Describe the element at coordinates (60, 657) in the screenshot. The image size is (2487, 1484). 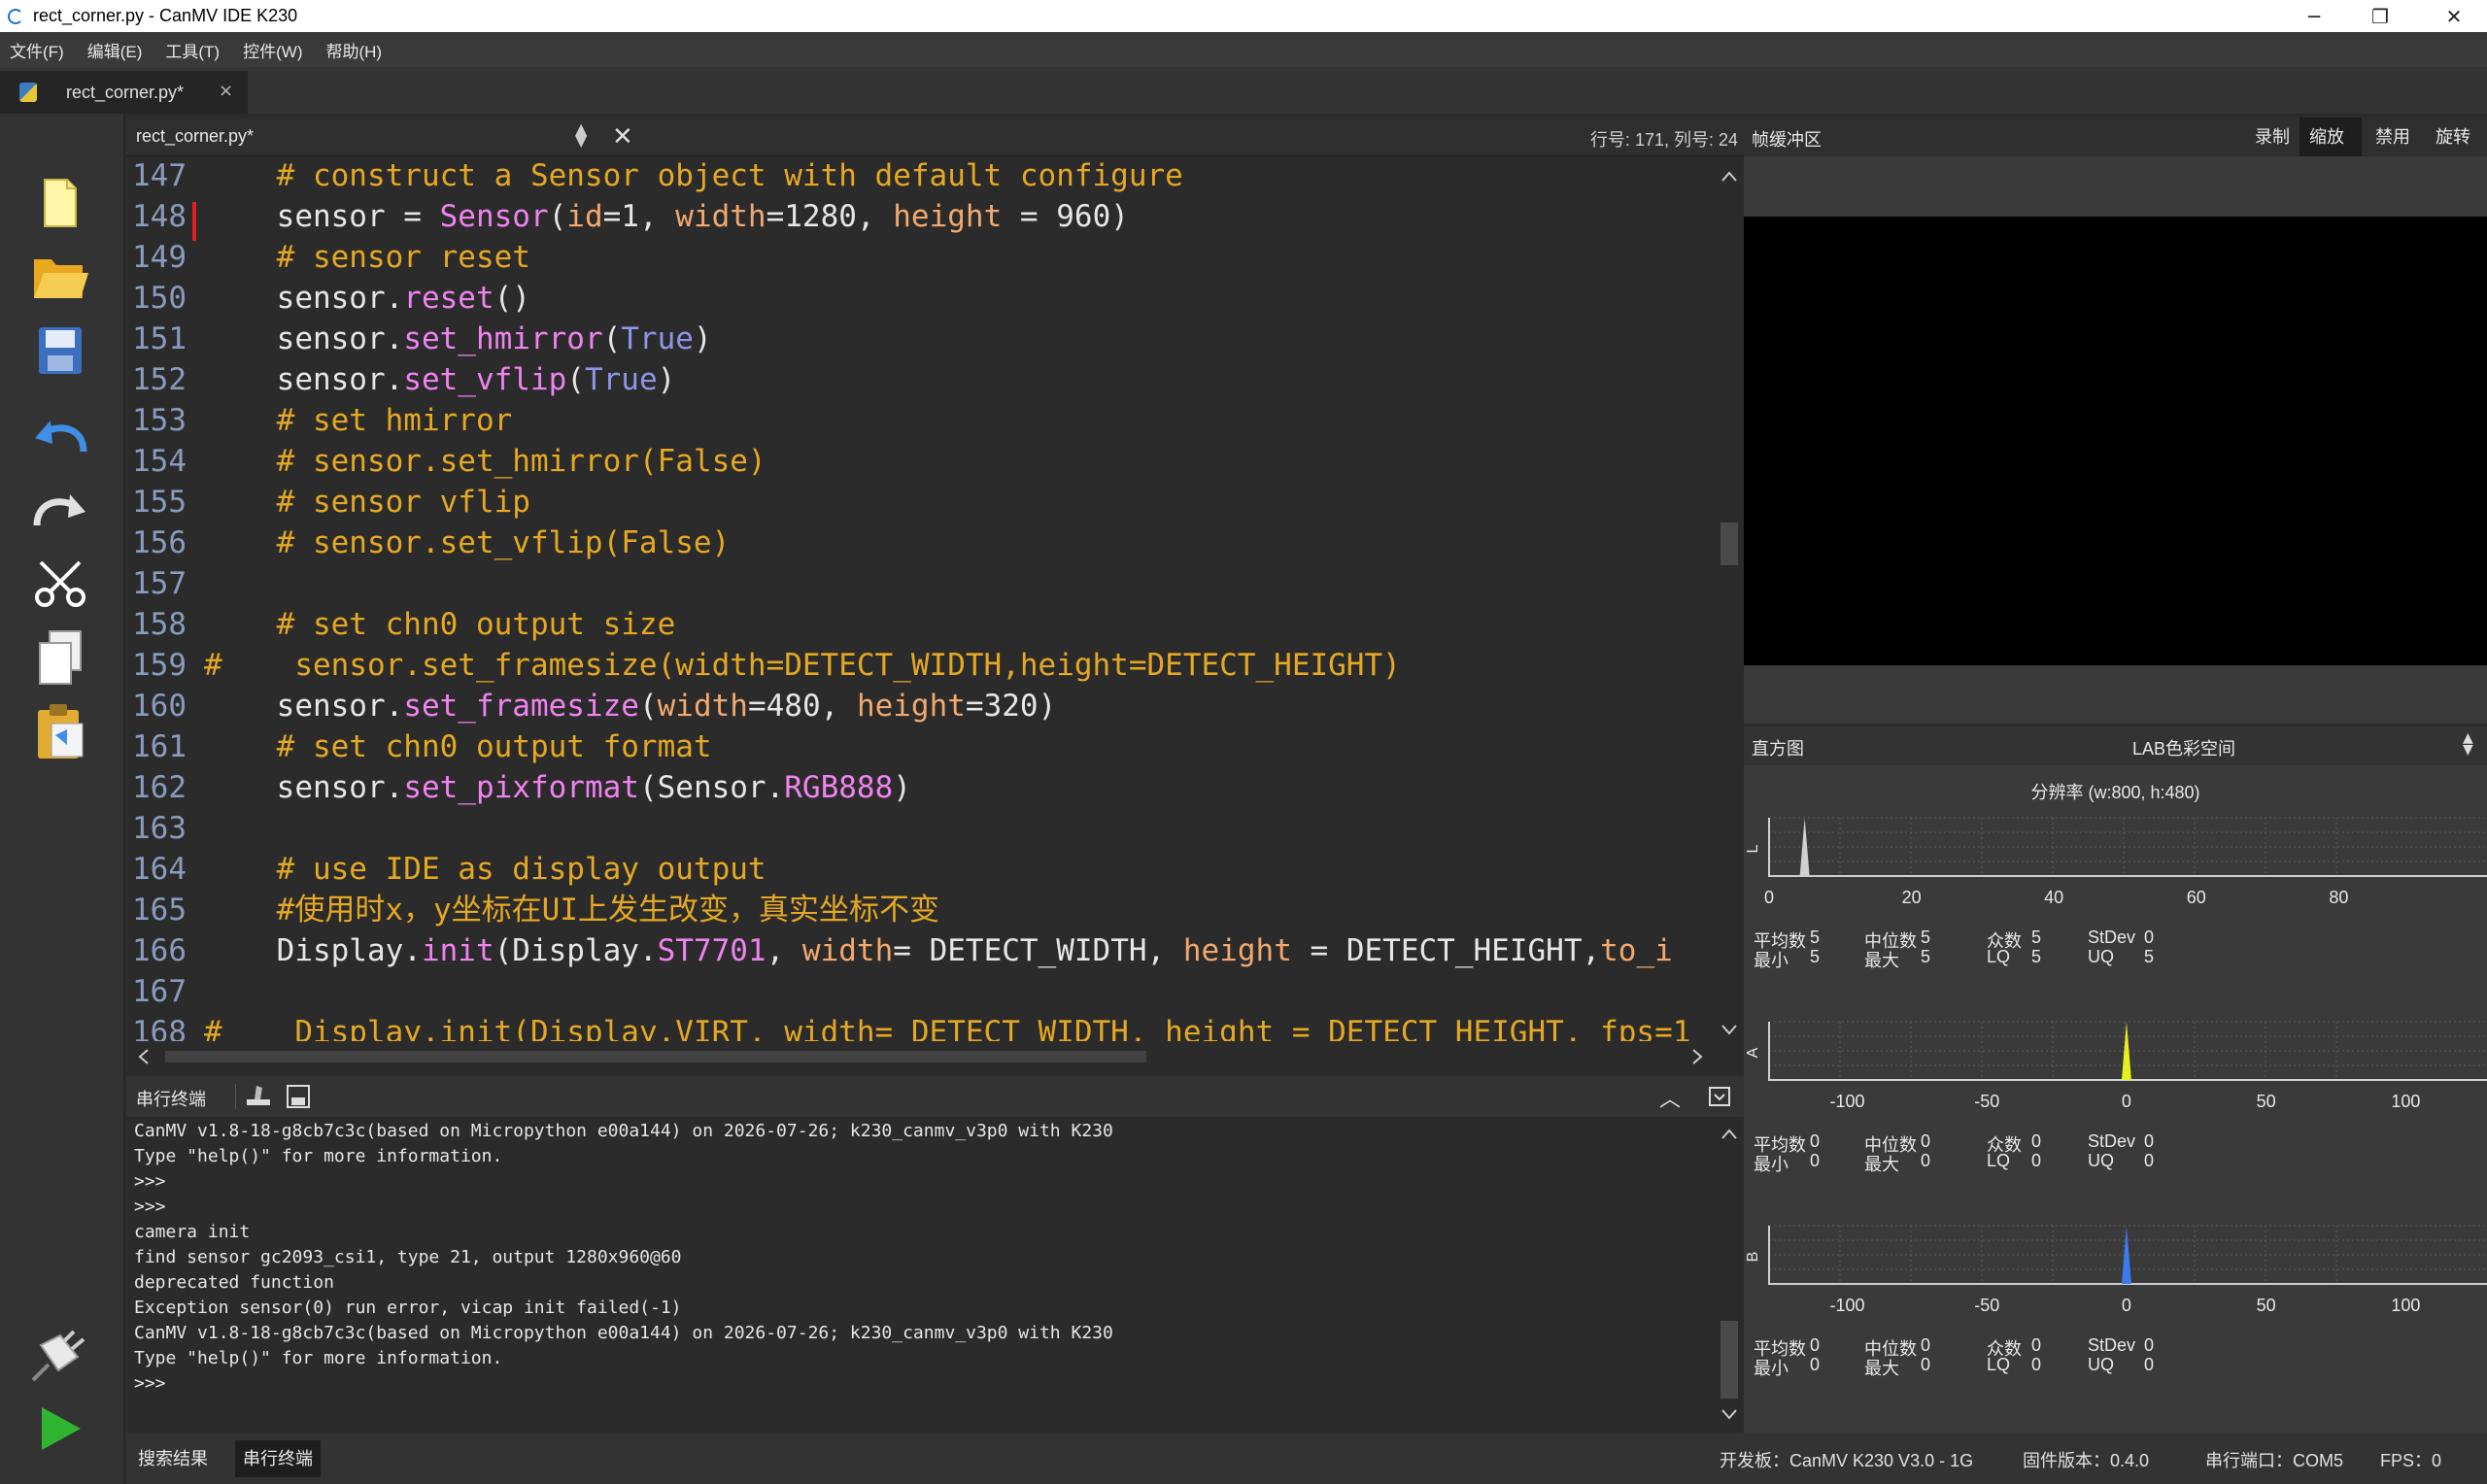
I see `copy-icon` at that location.